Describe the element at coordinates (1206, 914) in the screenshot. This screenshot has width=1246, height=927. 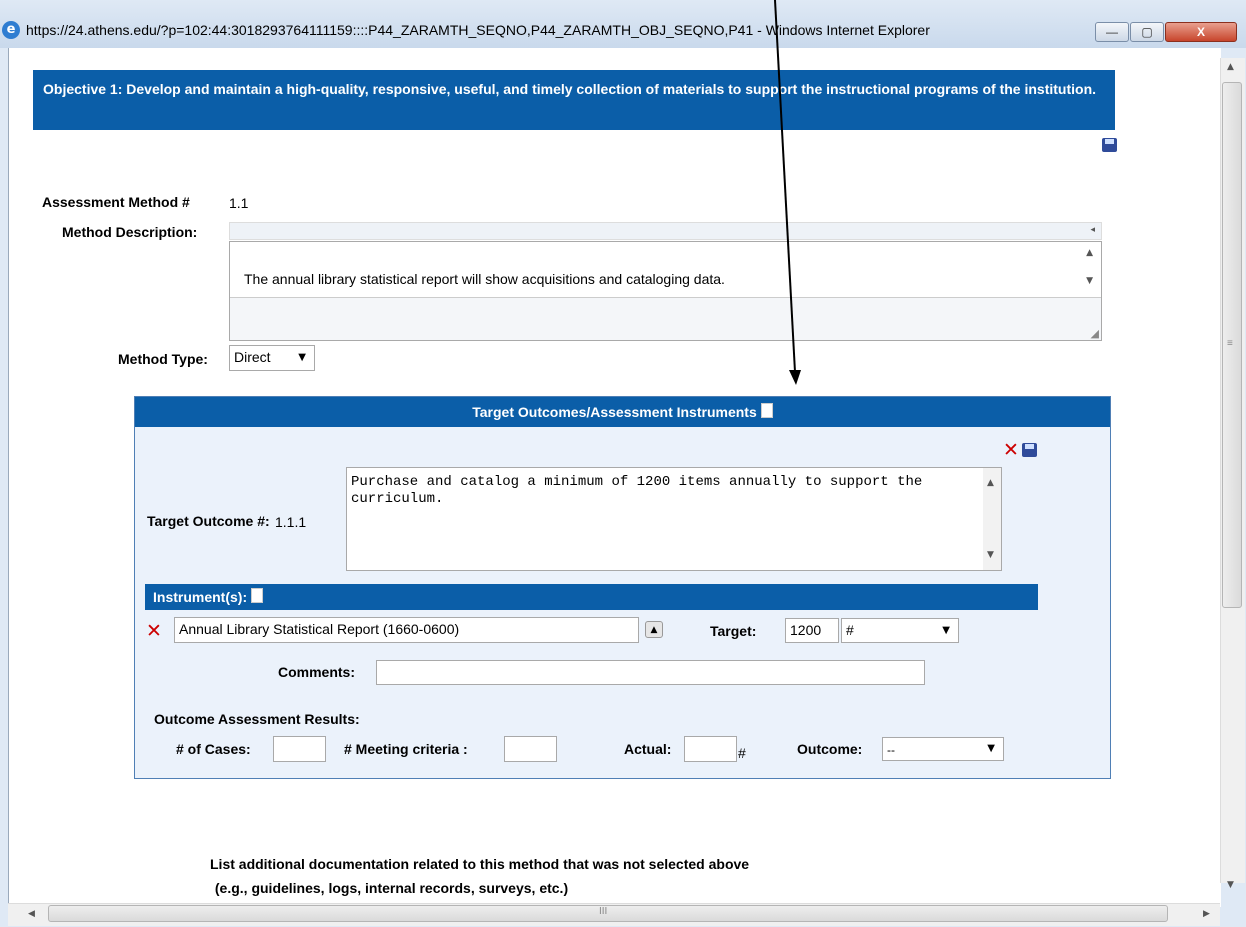
I see `scroll-right-arrow-icon: ▶` at that location.